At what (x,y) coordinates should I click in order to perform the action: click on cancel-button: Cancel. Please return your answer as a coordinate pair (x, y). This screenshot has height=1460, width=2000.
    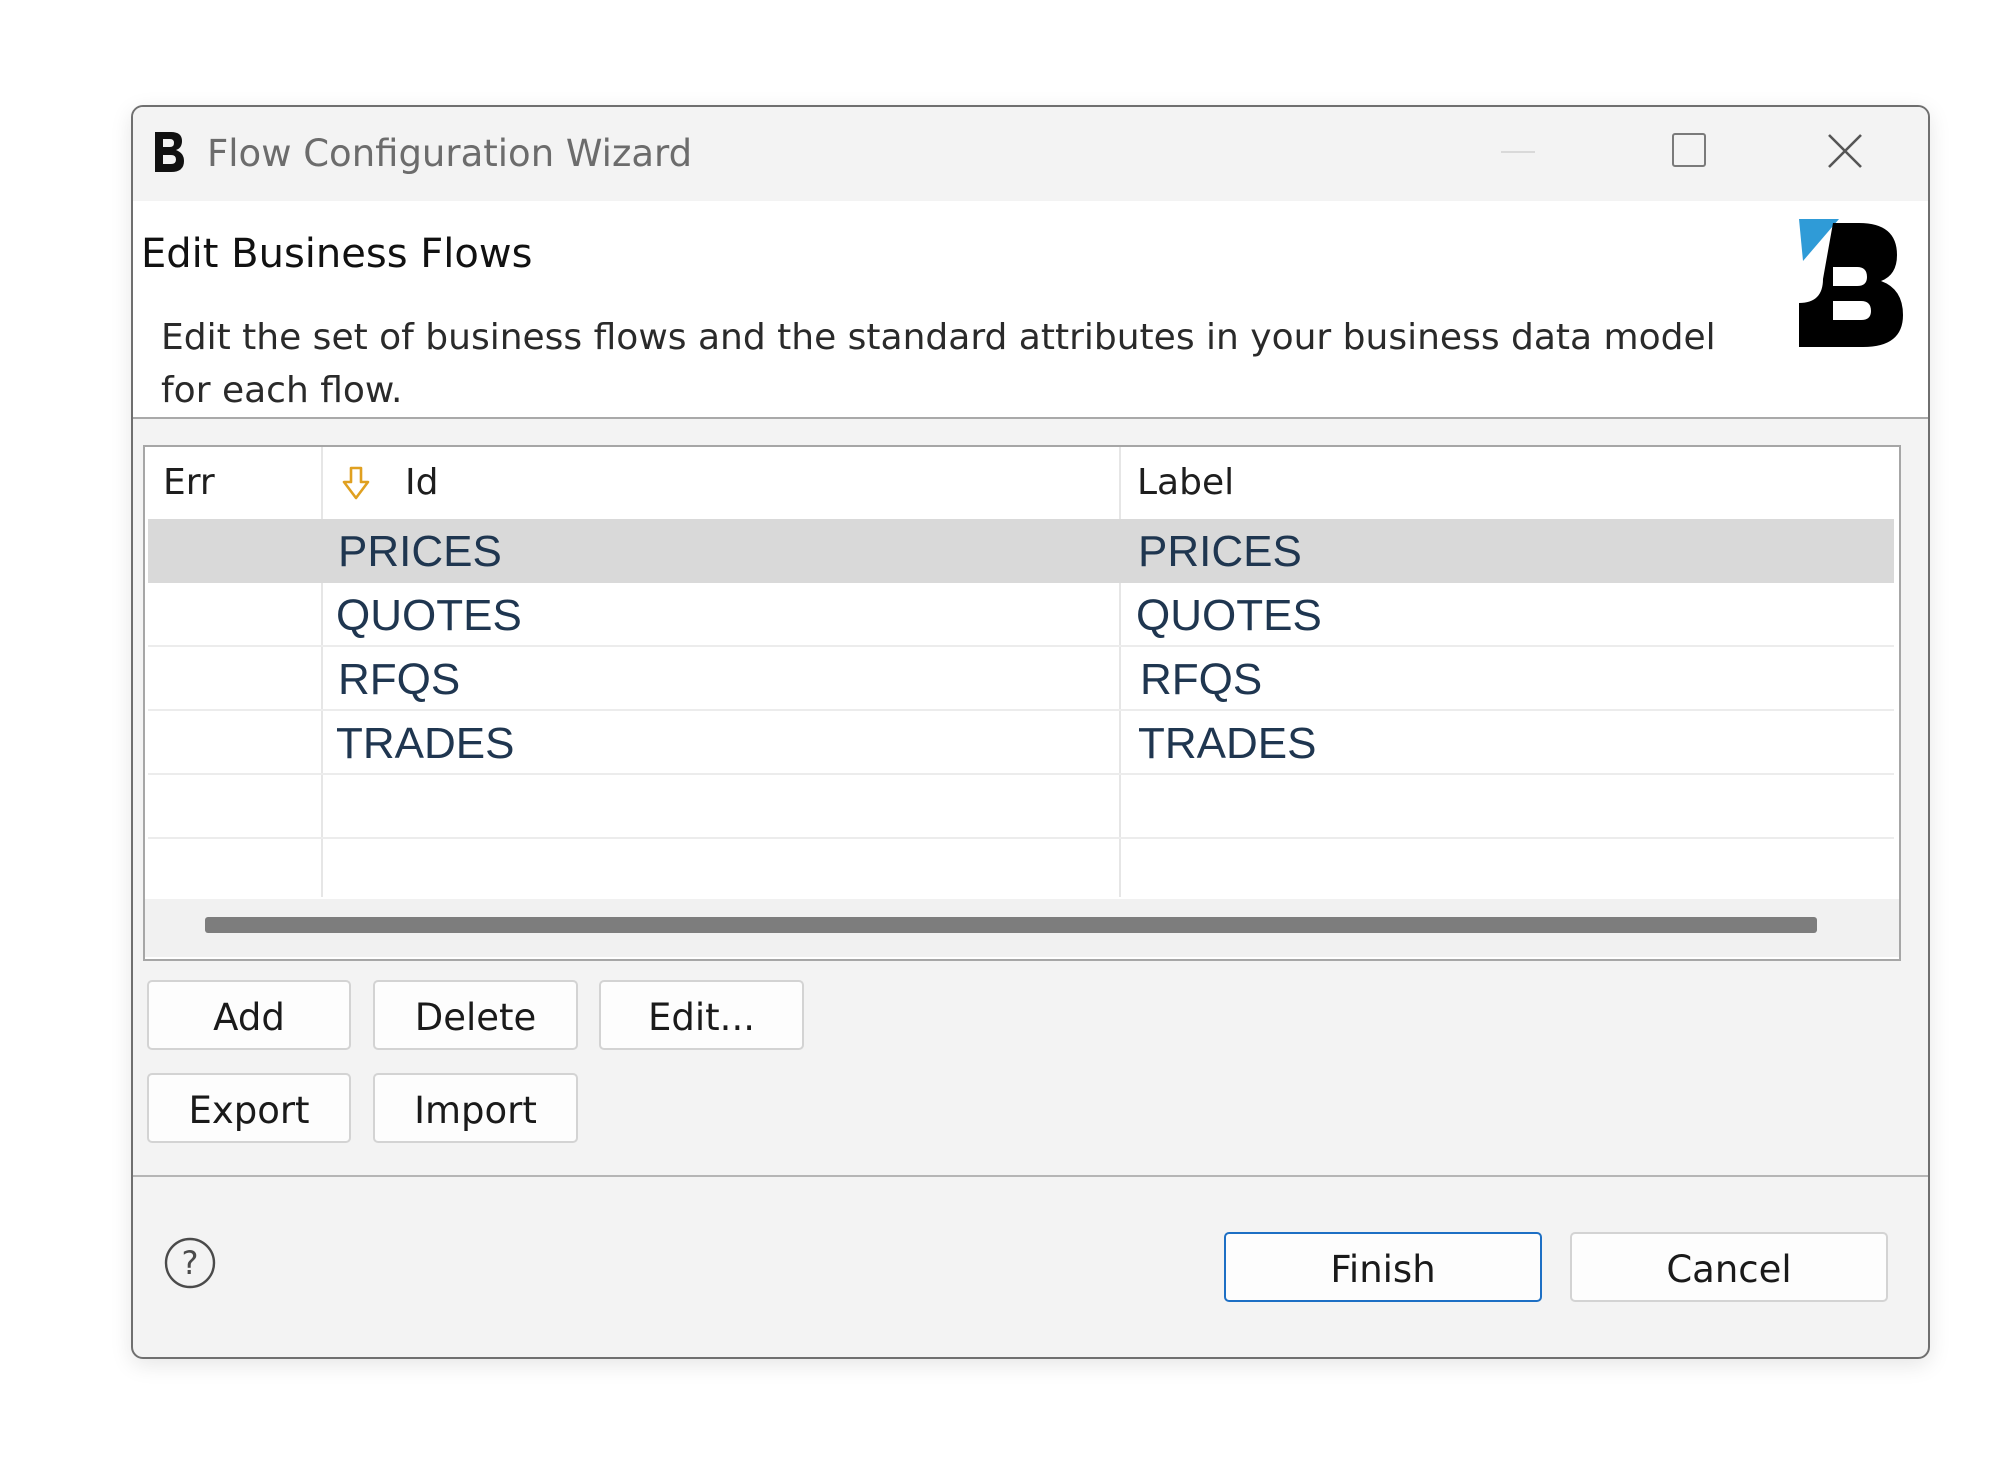
    Looking at the image, I should click on (1729, 1267).